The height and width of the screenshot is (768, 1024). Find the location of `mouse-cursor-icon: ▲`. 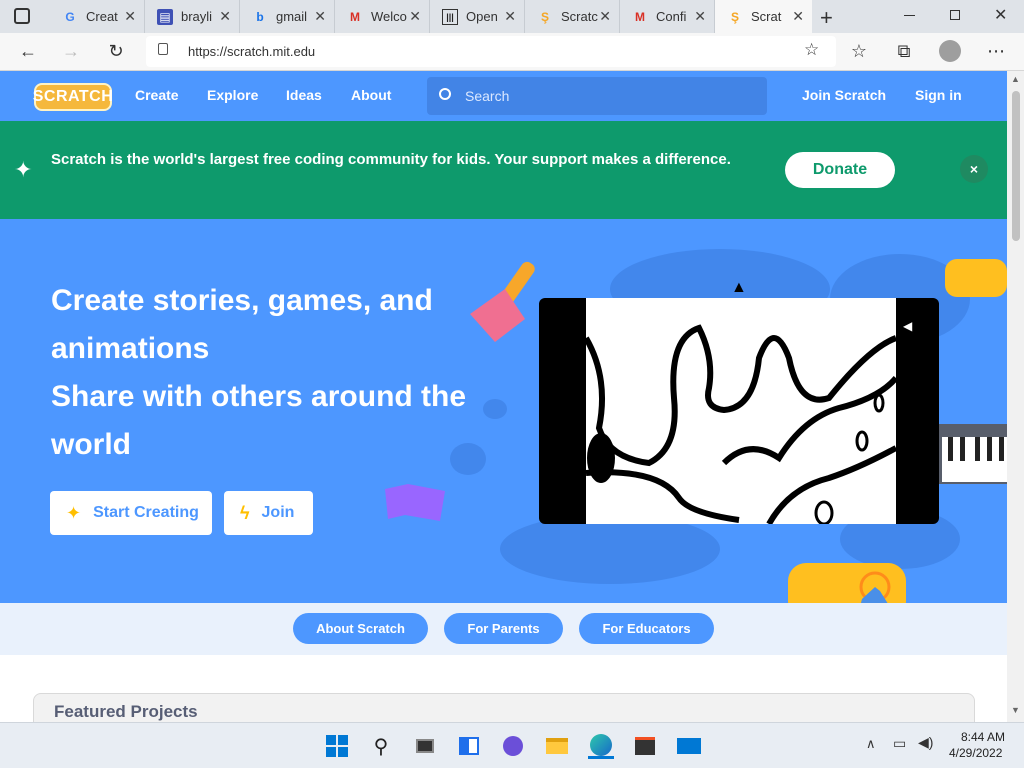

mouse-cursor-icon: ▲ is located at coordinates (739, 287).